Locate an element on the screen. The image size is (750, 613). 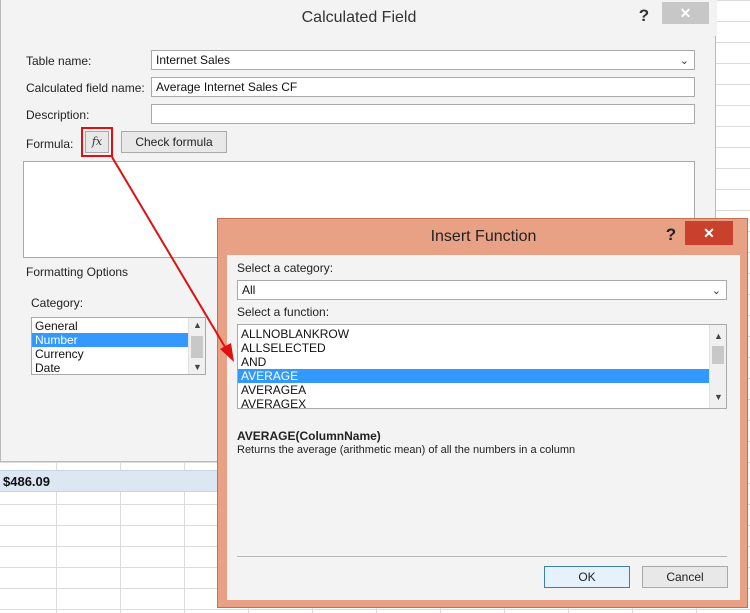
function-item: ALLSELECTED is located at coordinates (482, 348).